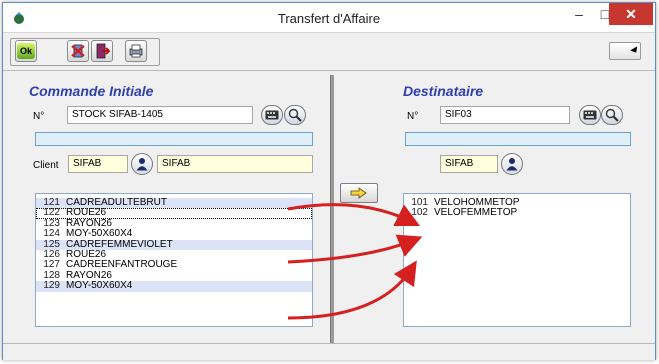 The height and width of the screenshot is (364, 659). Describe the element at coordinates (174, 233) in the screenshot. I see `left-list-item: 124 MOY-50X60X4` at that location.